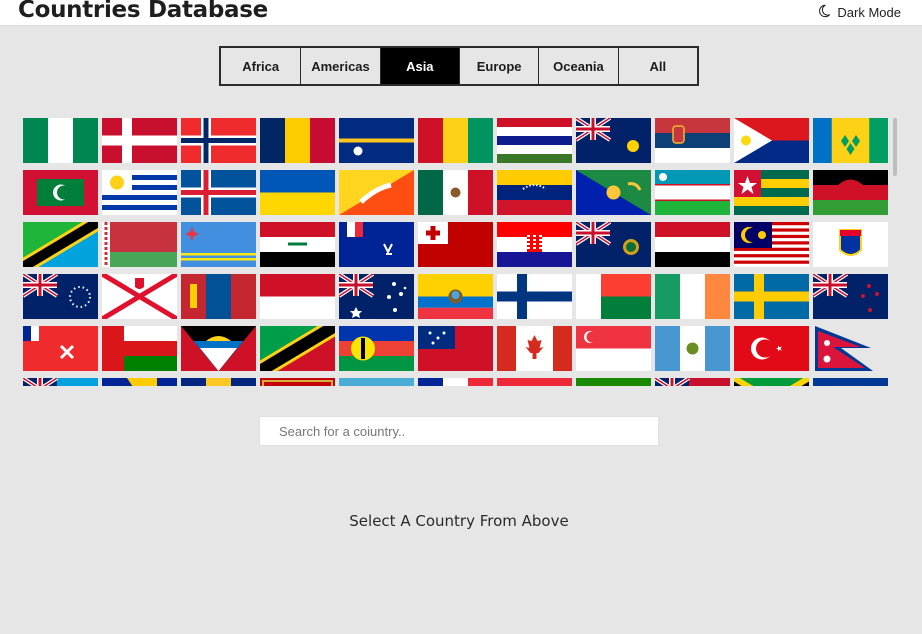 The width and height of the screenshot is (922, 634). Describe the element at coordinates (455, 244) in the screenshot. I see `flag-tonga` at that location.